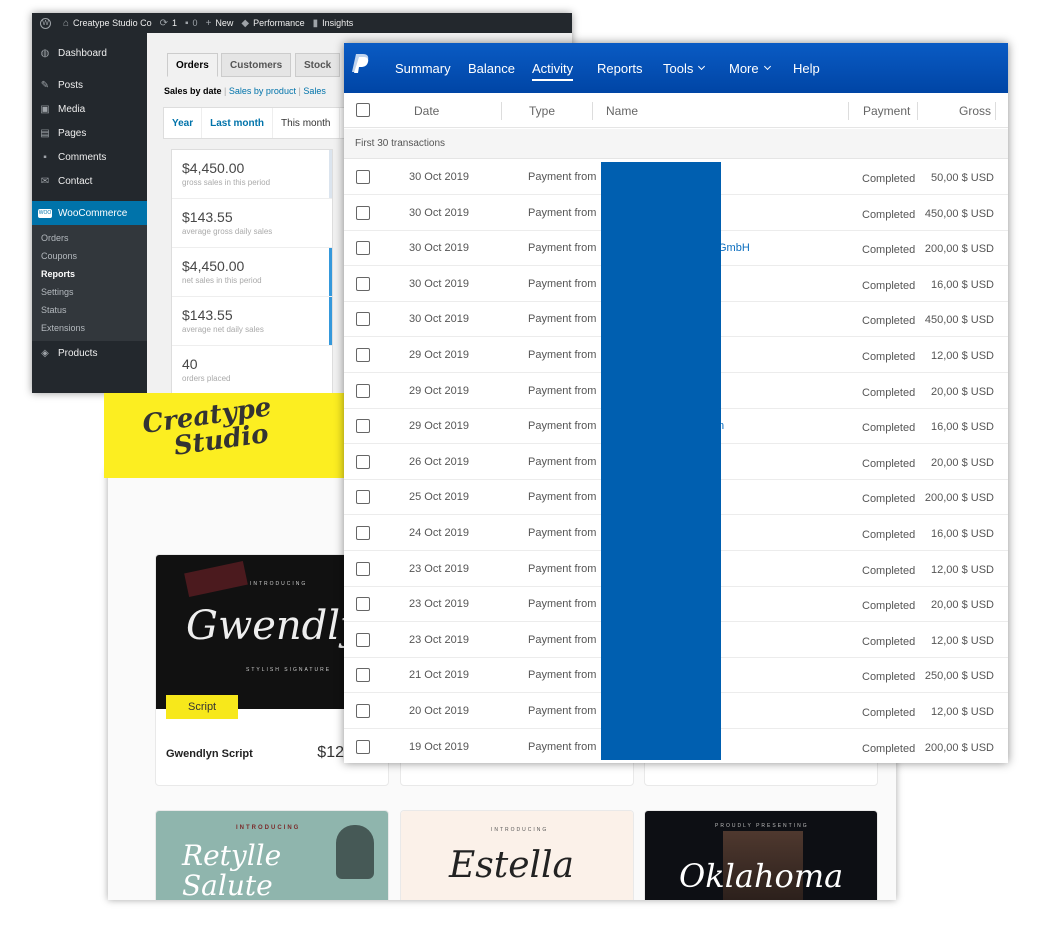 The width and height of the screenshot is (1040, 930). What do you see at coordinates (734, 248) in the screenshot?
I see `transaction-name: GmbH` at bounding box center [734, 248].